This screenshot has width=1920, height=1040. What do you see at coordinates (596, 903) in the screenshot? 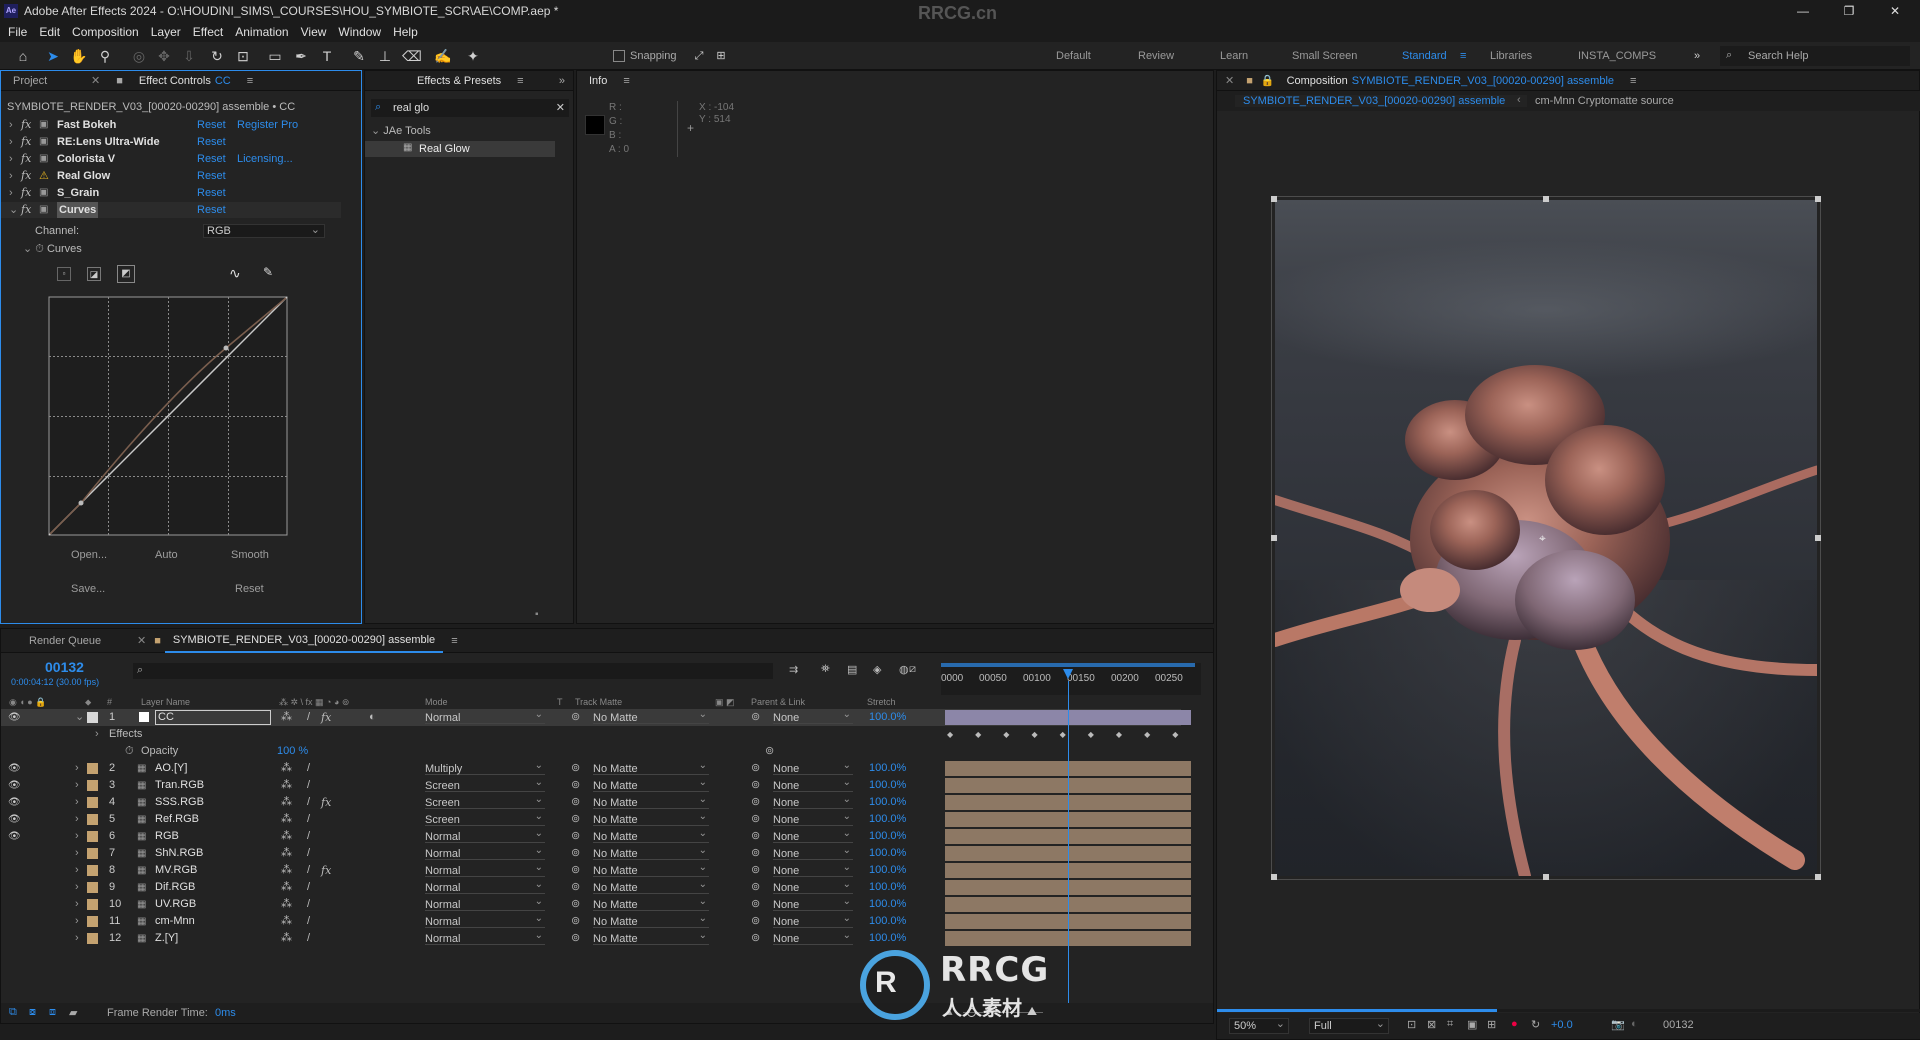
I see `layer-row: › 10 ▦ UV.RGB ⁂ / Normal ⊚ No Matte ⊚ None 100.0%` at bounding box center [596, 903].